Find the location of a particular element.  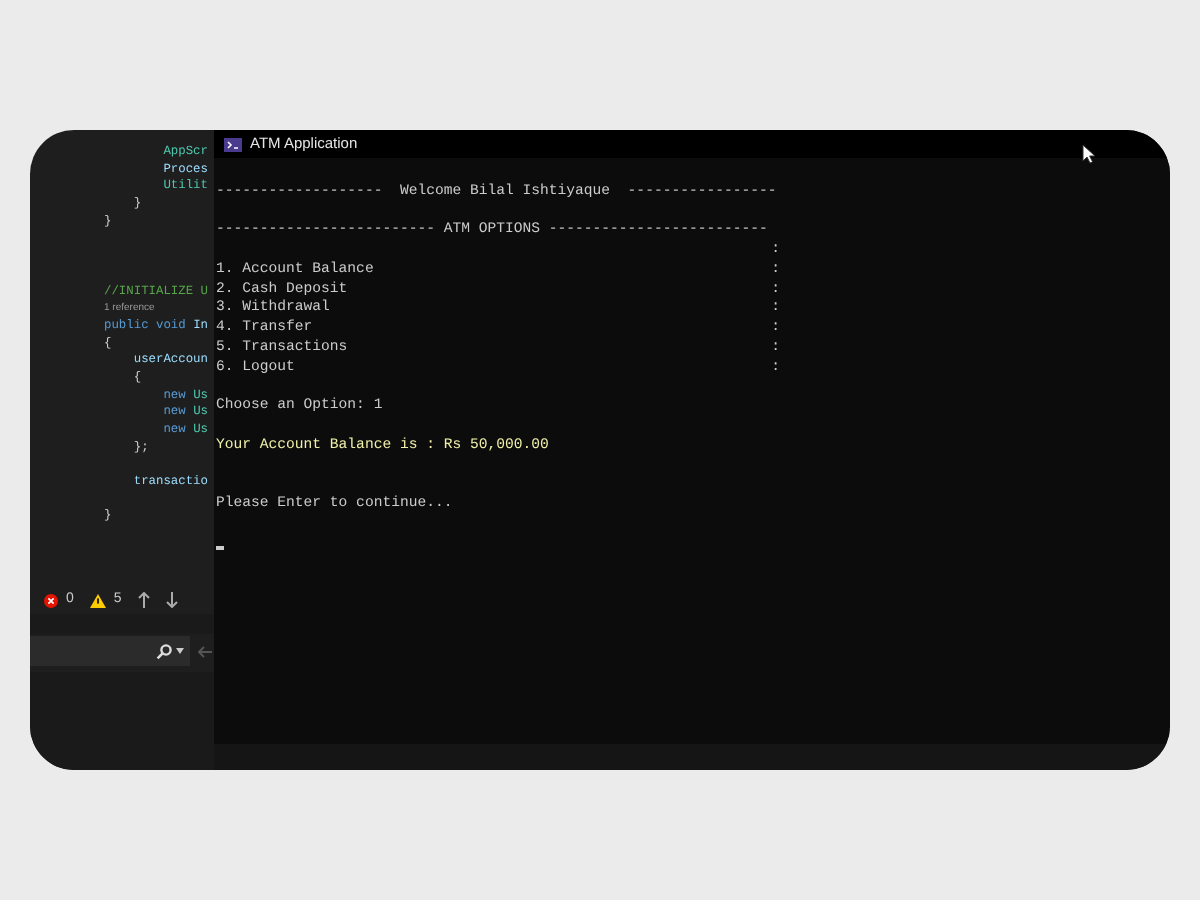

text-cursor is located at coordinates (220, 548).